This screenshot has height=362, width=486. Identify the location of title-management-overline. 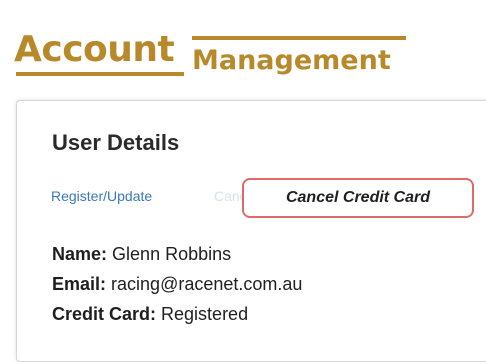
(299, 38).